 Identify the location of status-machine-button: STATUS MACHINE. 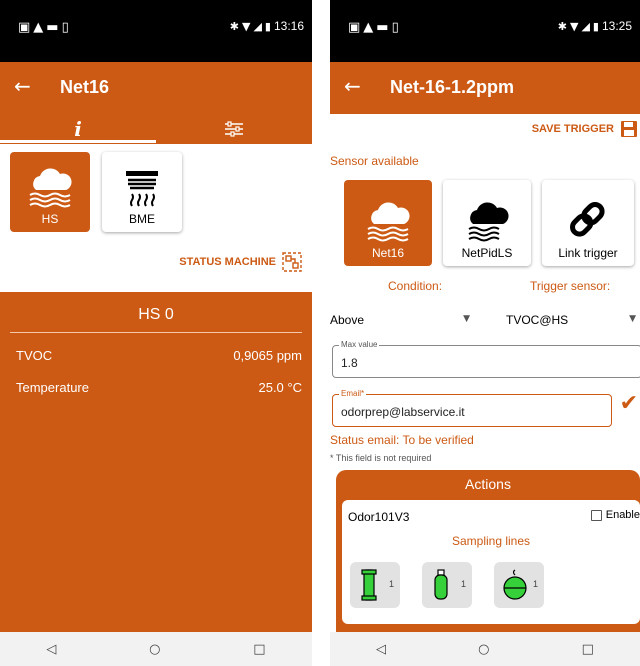
(240, 262).